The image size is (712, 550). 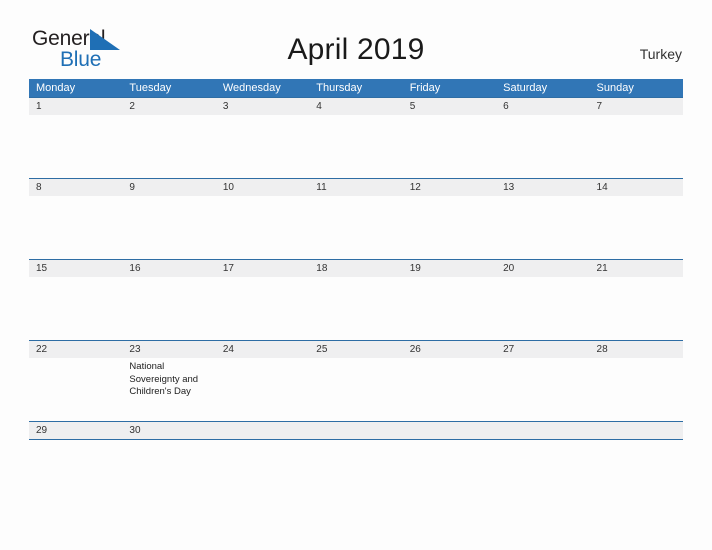 What do you see at coordinates (168, 300) in the screenshot?
I see `day-cell-16: 16` at bounding box center [168, 300].